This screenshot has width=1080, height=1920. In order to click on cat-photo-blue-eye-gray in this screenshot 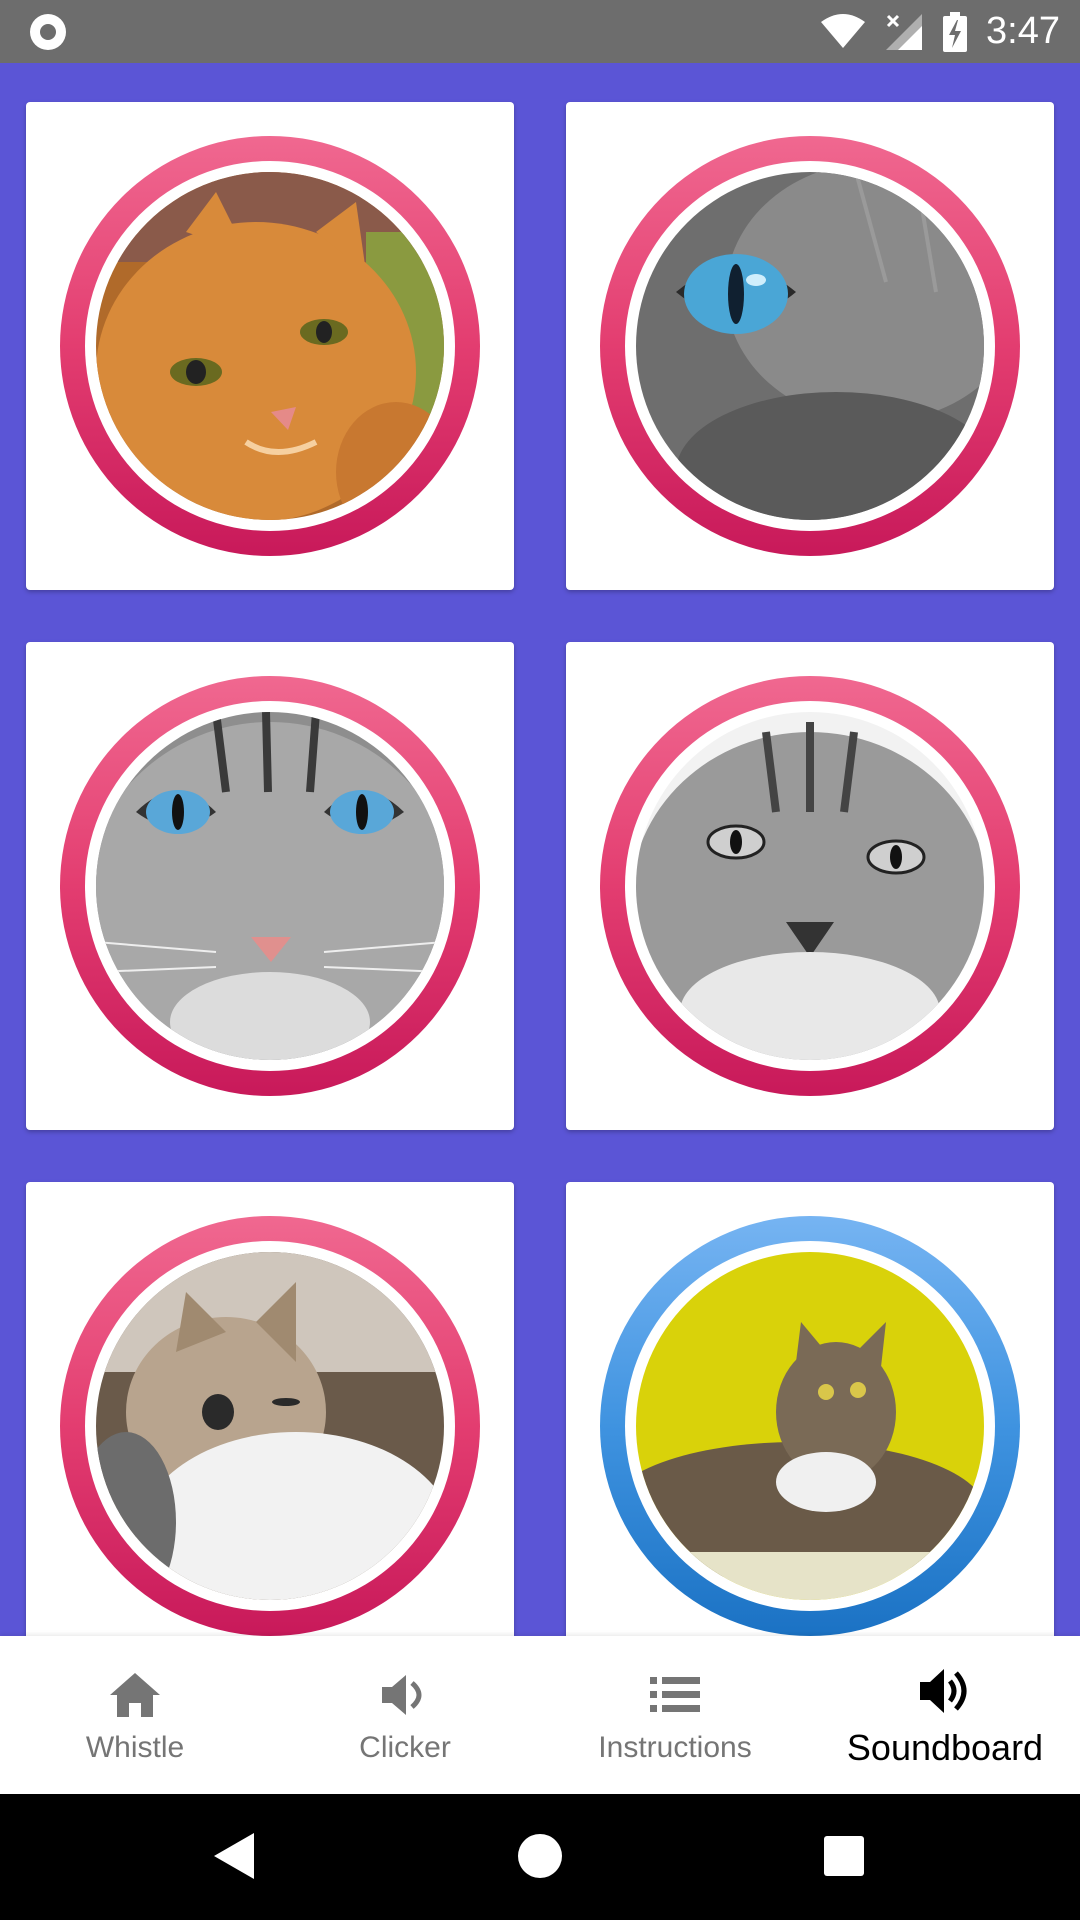, I will do `click(810, 346)`.